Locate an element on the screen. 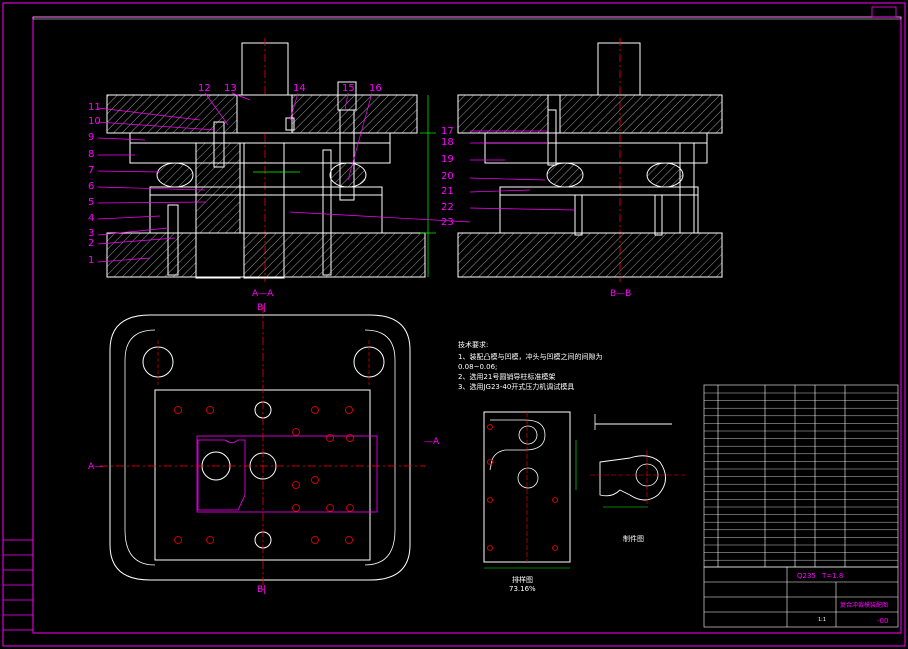 The height and width of the screenshot is (649, 908). cut-b-top: B| is located at coordinates (261, 308).